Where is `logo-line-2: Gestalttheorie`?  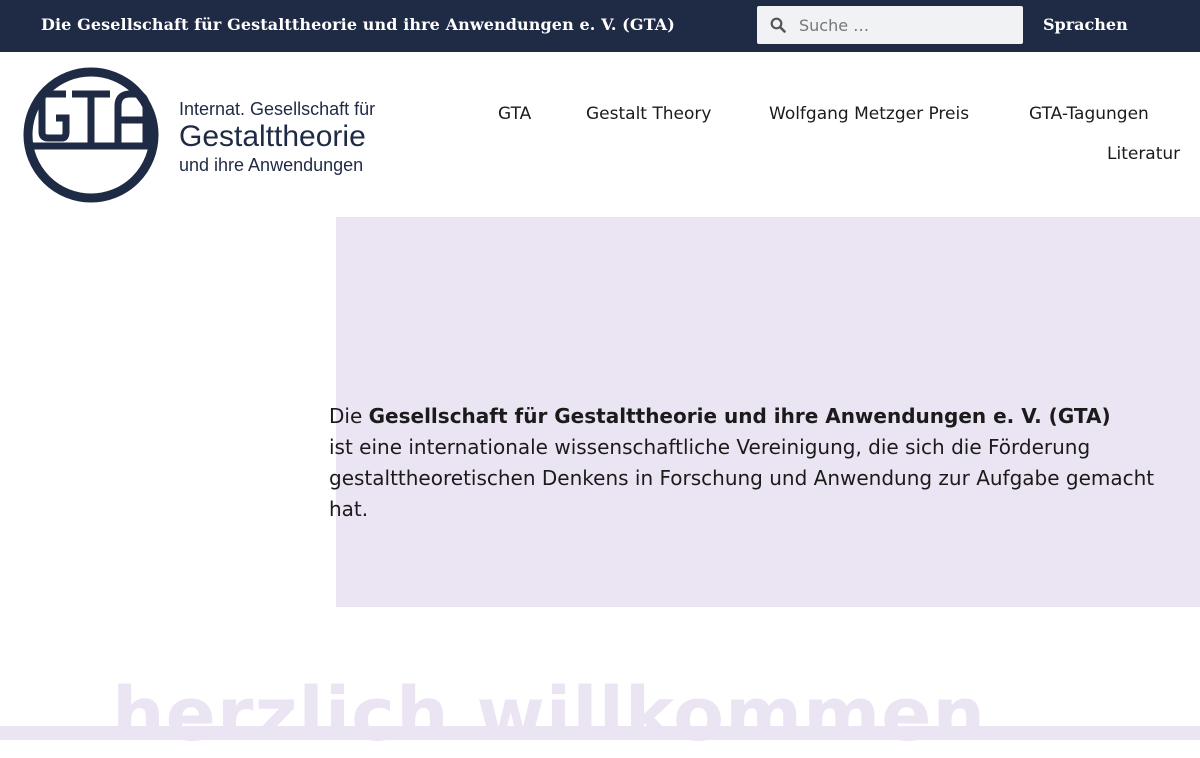 logo-line-2: Gestalttheorie is located at coordinates (272, 136).